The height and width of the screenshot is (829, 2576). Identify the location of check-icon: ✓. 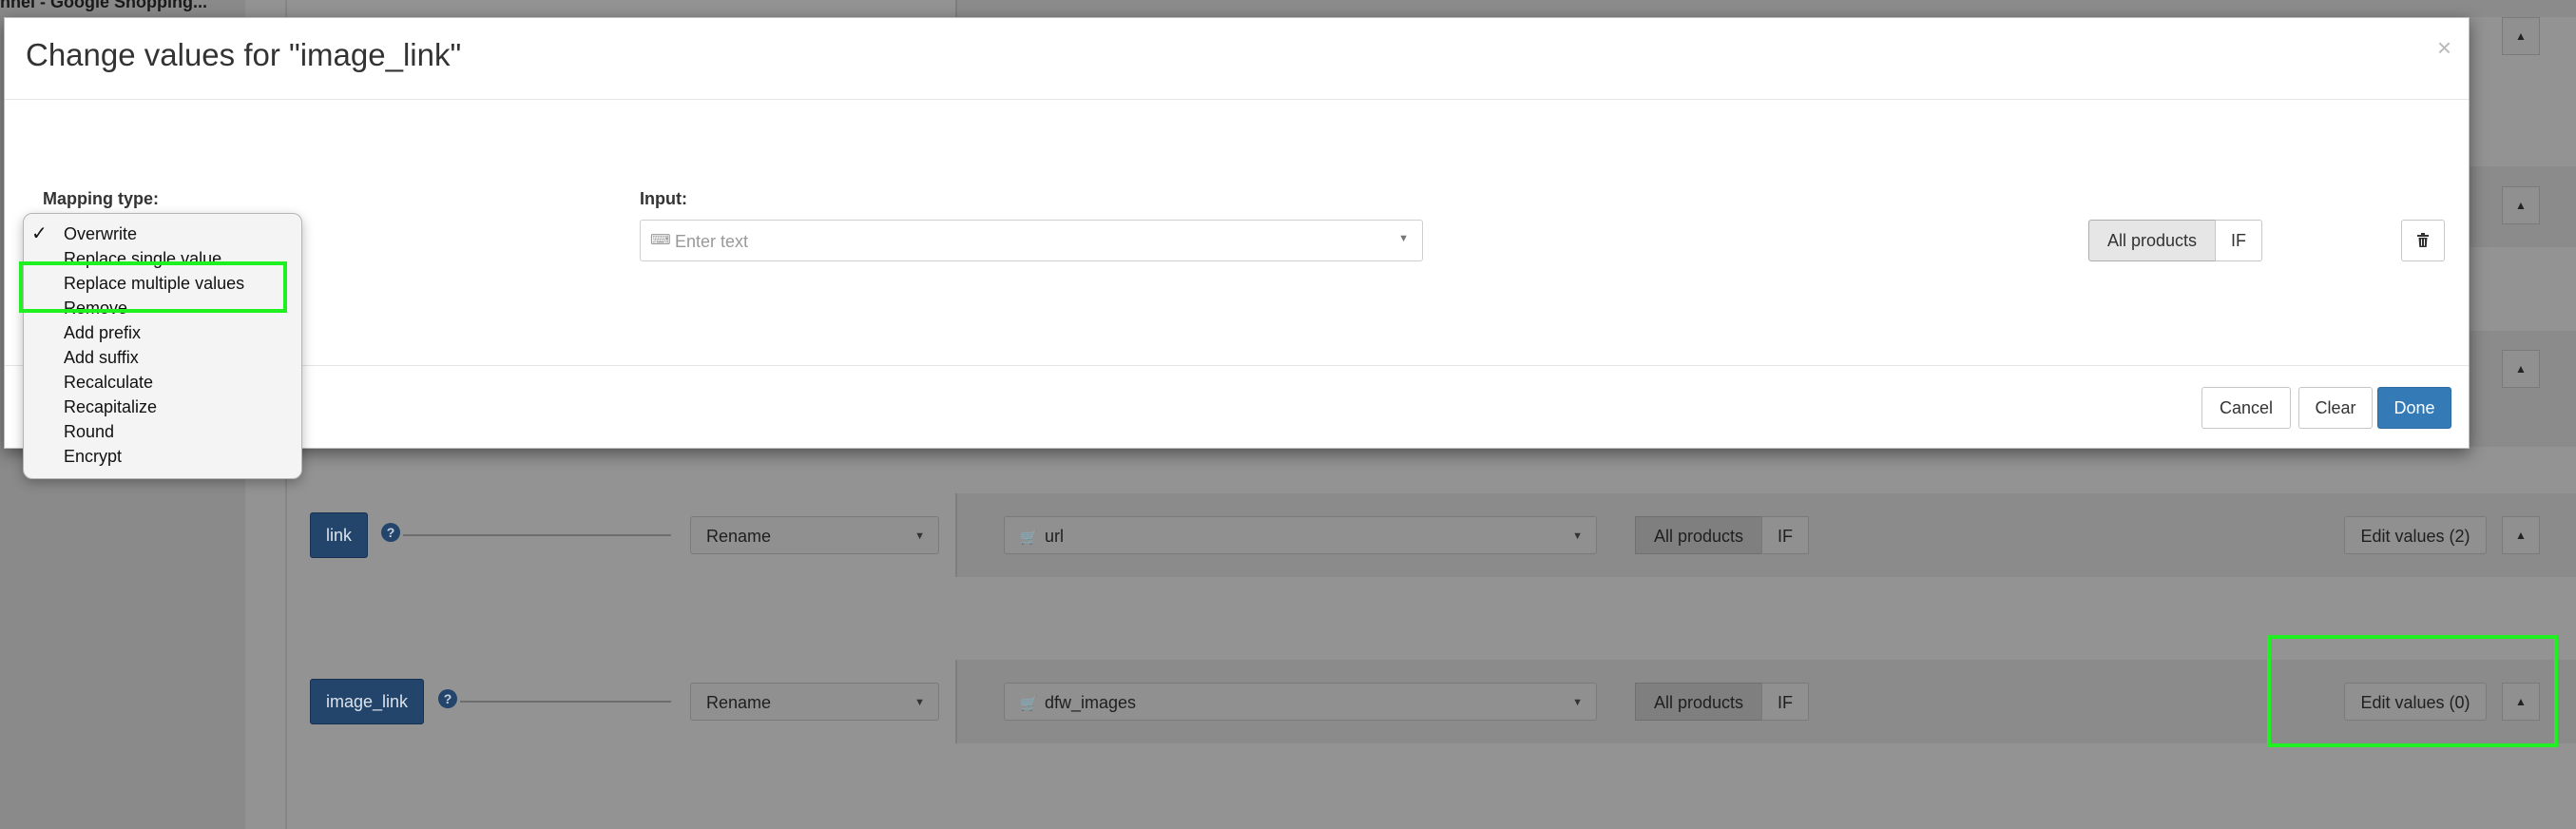
(39, 233).